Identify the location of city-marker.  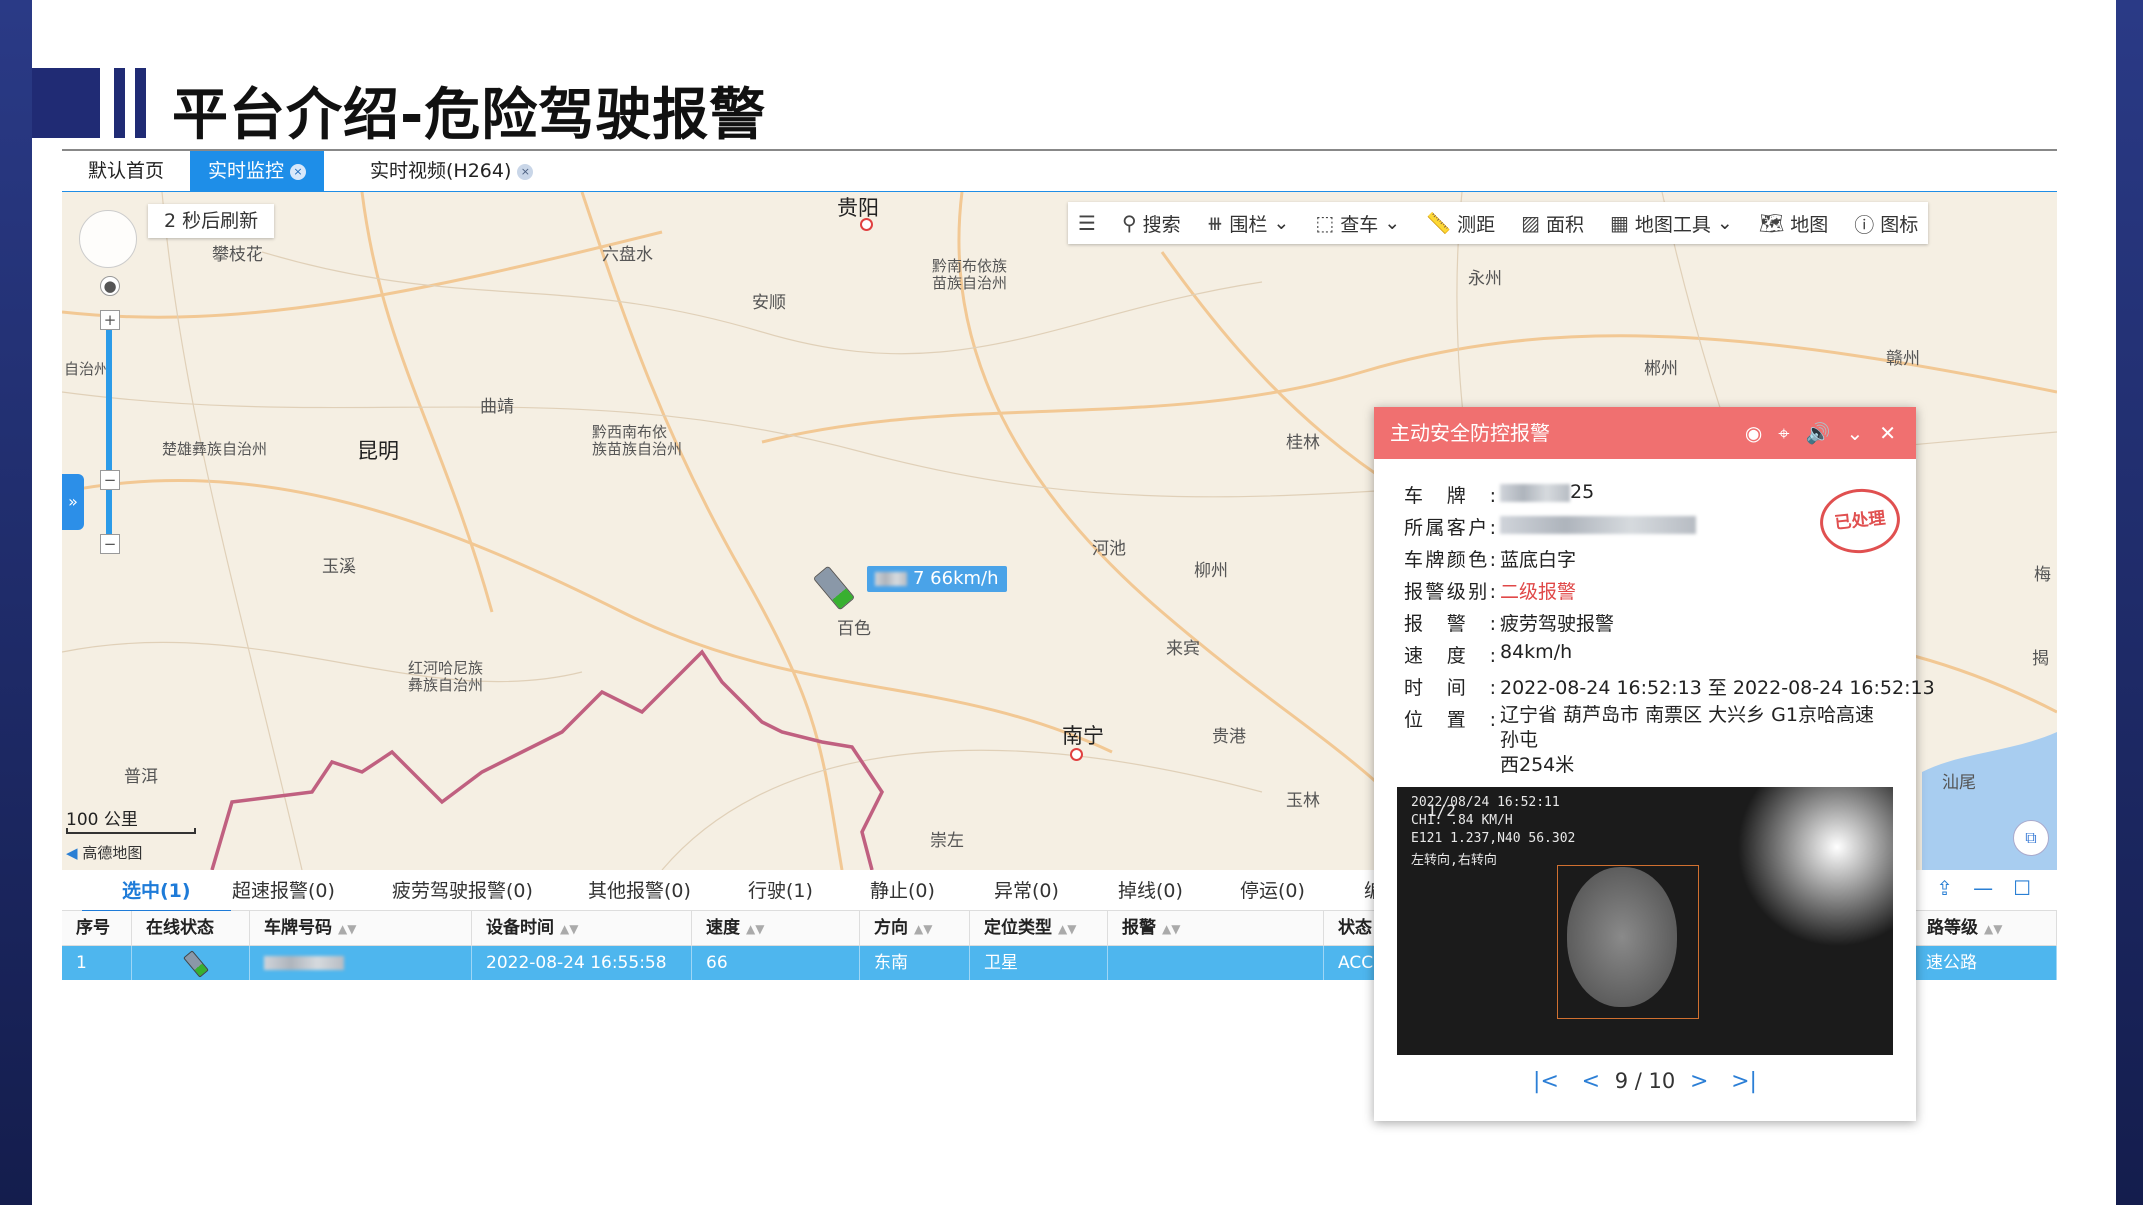
(1076, 754).